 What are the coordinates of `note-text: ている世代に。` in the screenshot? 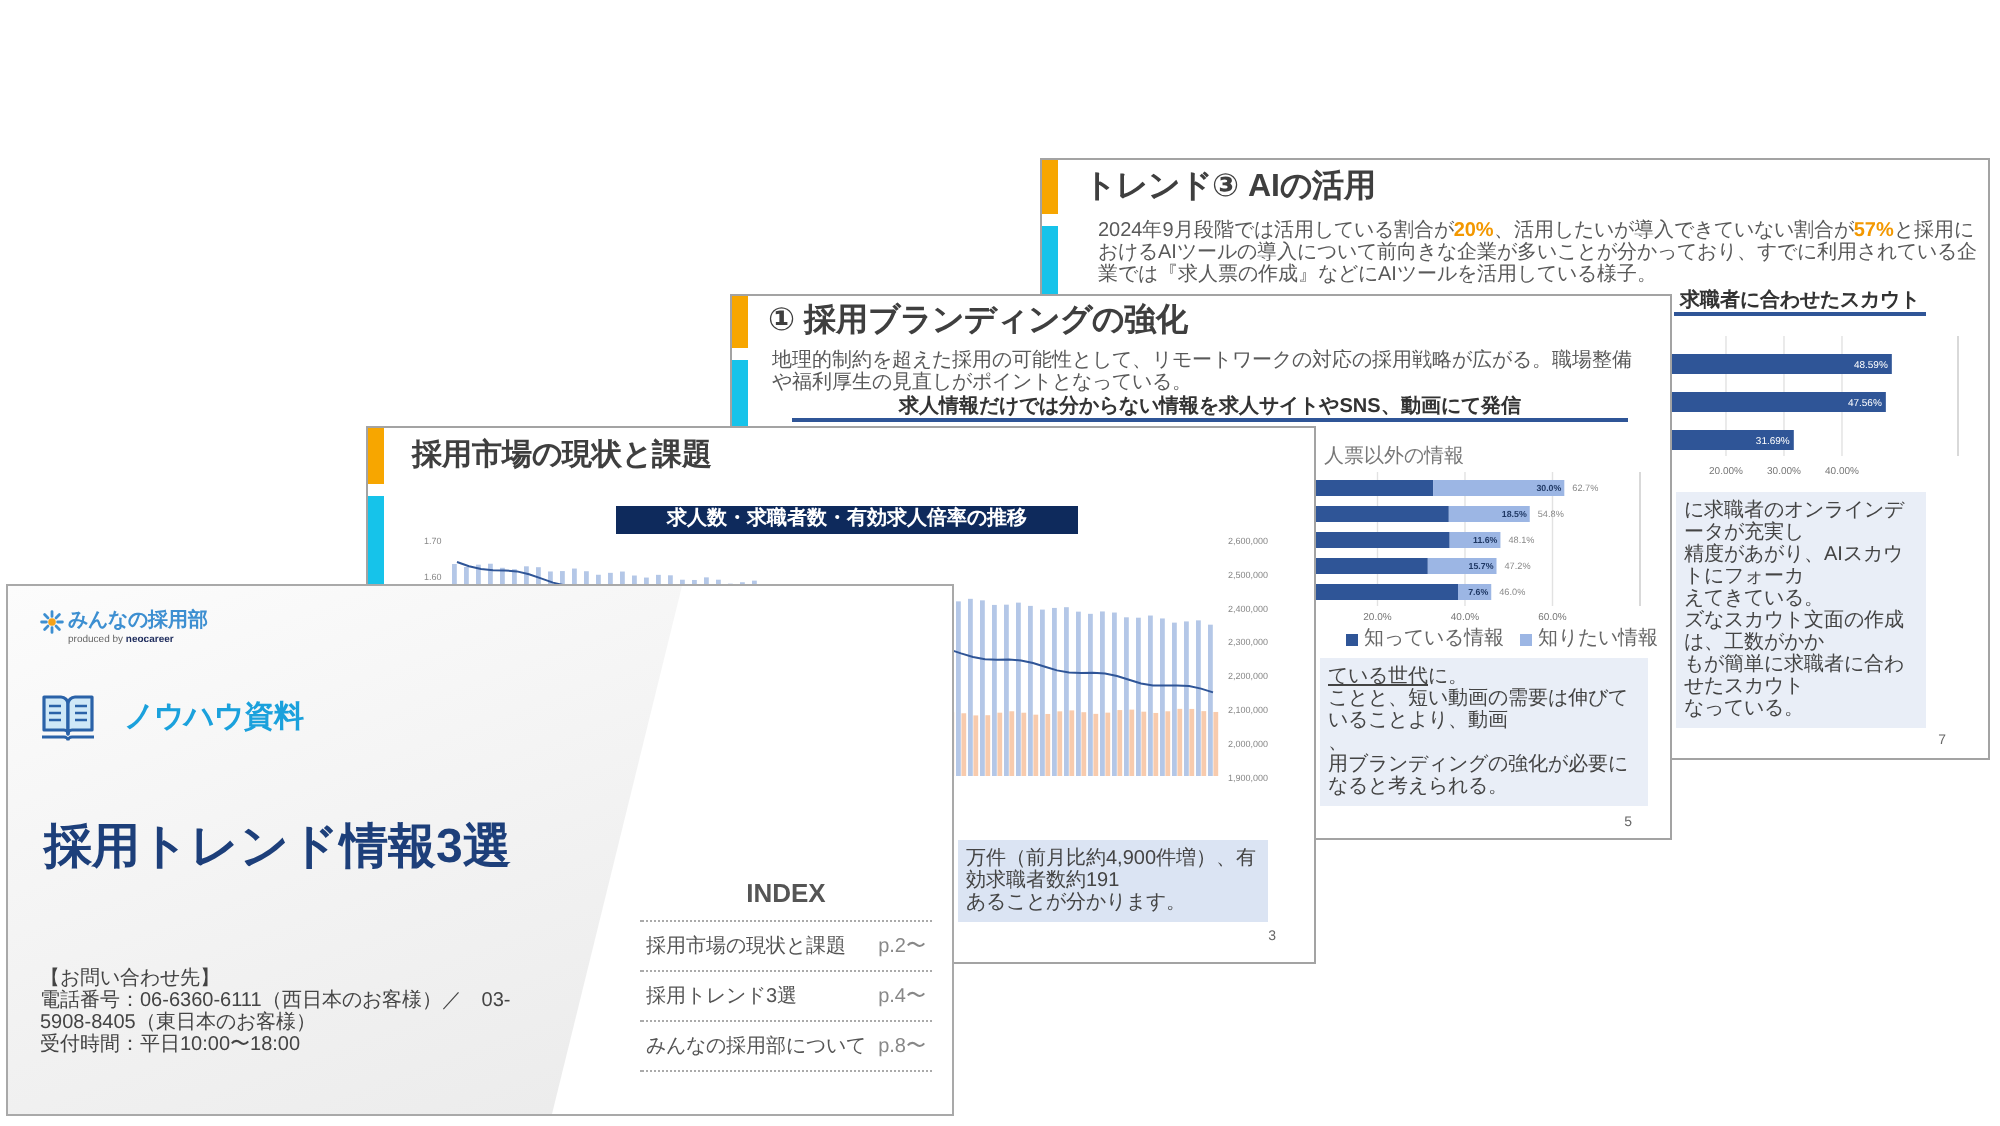 It's located at (1399, 677).